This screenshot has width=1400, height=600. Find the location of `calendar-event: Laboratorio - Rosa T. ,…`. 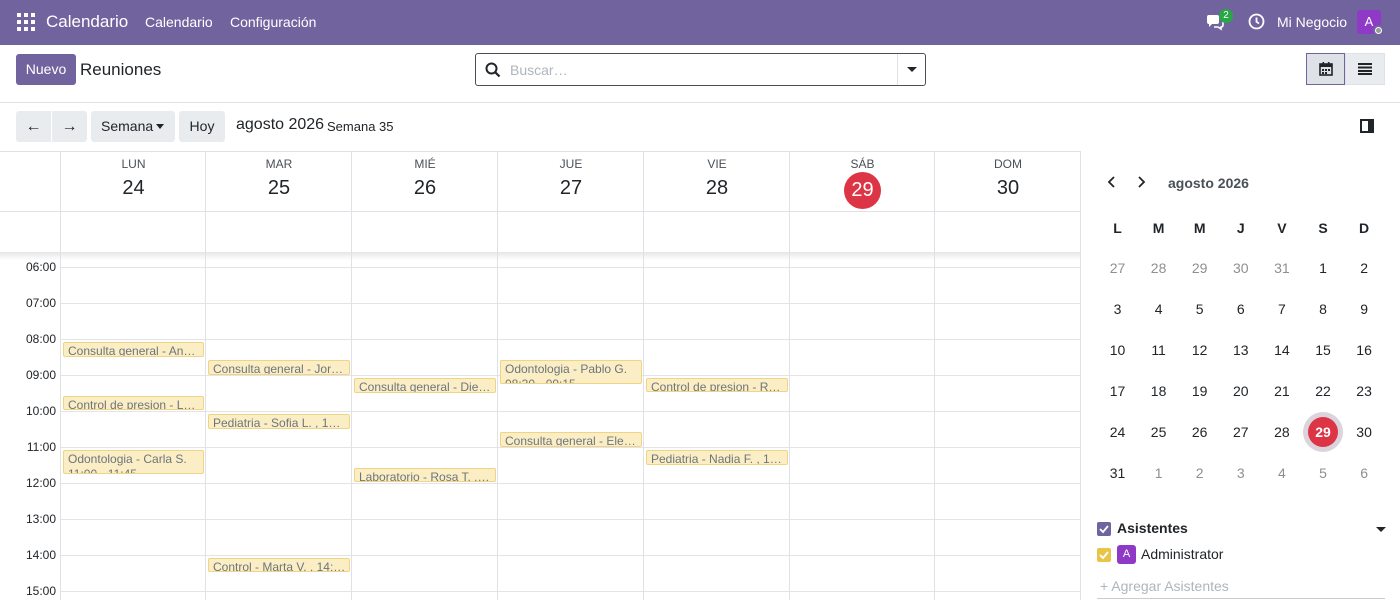

calendar-event: Laboratorio - Rosa T. ,… is located at coordinates (425, 475).